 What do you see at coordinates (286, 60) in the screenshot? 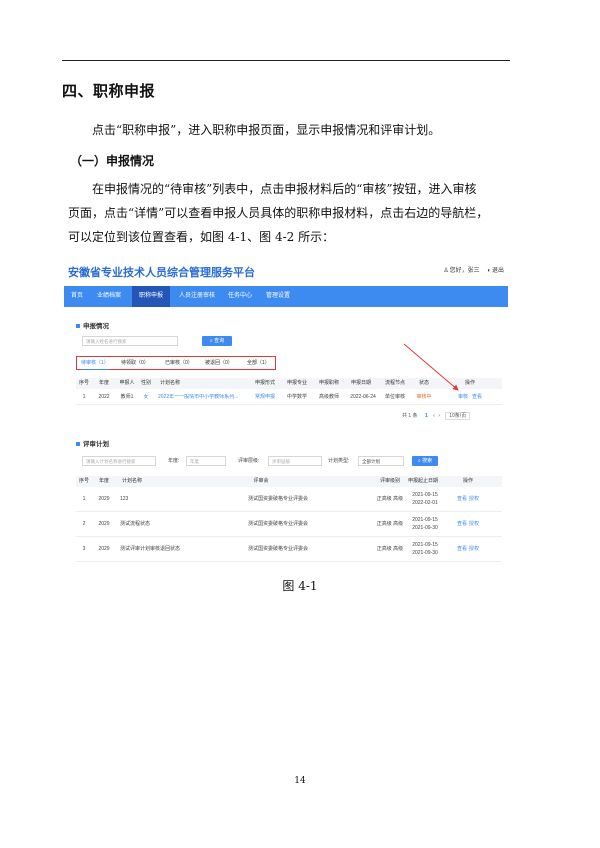
I see `header-rule` at bounding box center [286, 60].